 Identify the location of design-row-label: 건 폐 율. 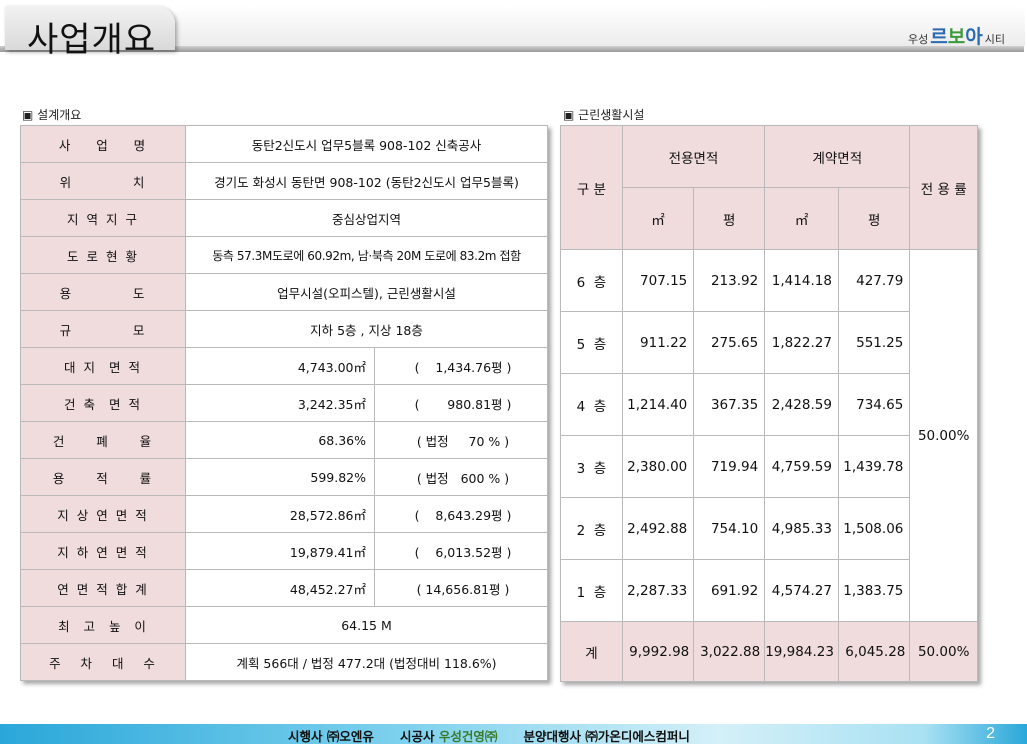
(103, 440).